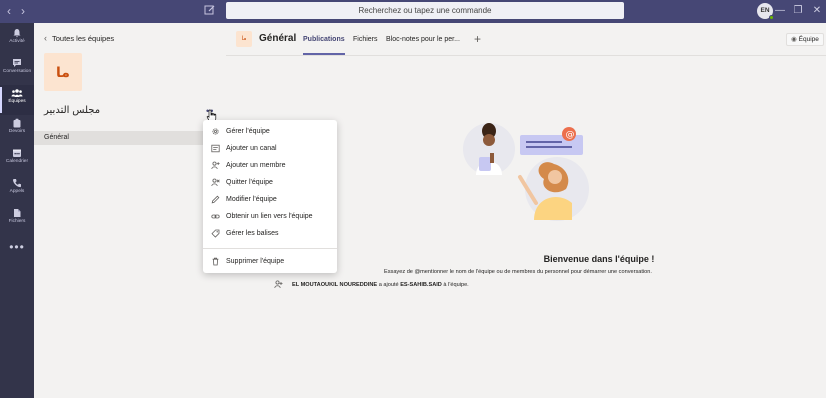  I want to click on menu-item-label: Gérer l'équipe, so click(248, 131).